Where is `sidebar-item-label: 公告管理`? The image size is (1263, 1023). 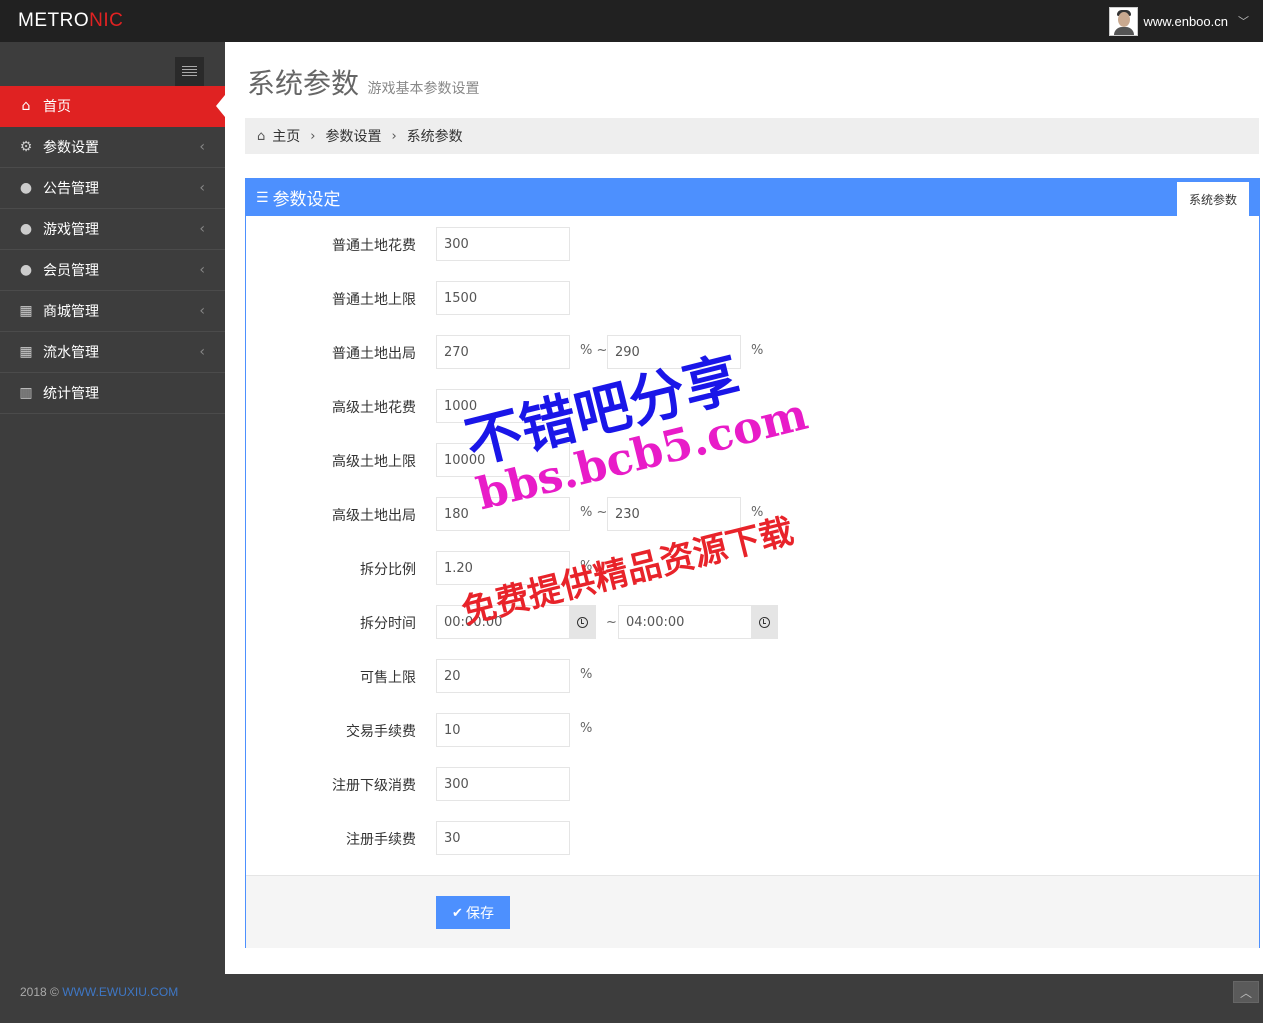 sidebar-item-label: 公告管理 is located at coordinates (71, 189).